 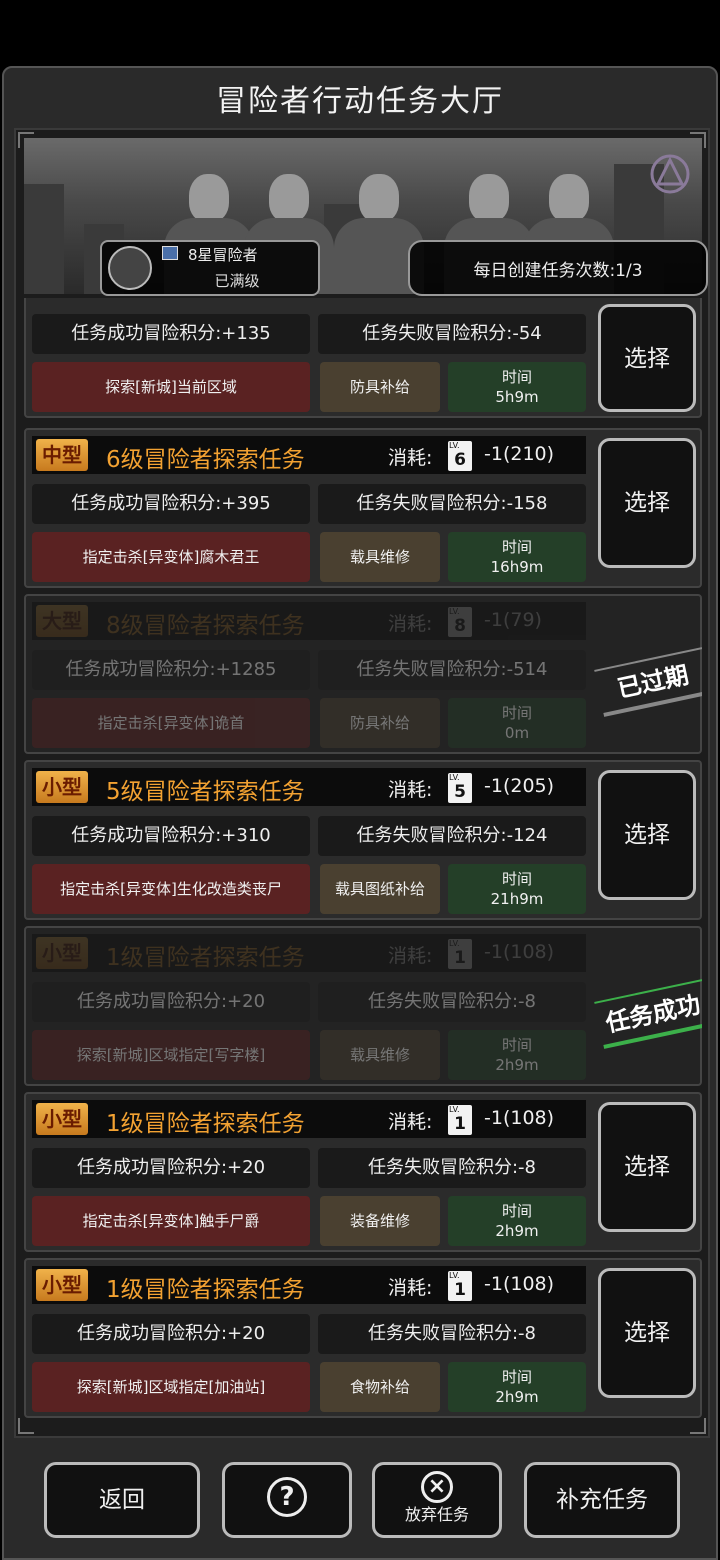 What do you see at coordinates (517, 557) in the screenshot?
I see `task-time: 时间 16h9m` at bounding box center [517, 557].